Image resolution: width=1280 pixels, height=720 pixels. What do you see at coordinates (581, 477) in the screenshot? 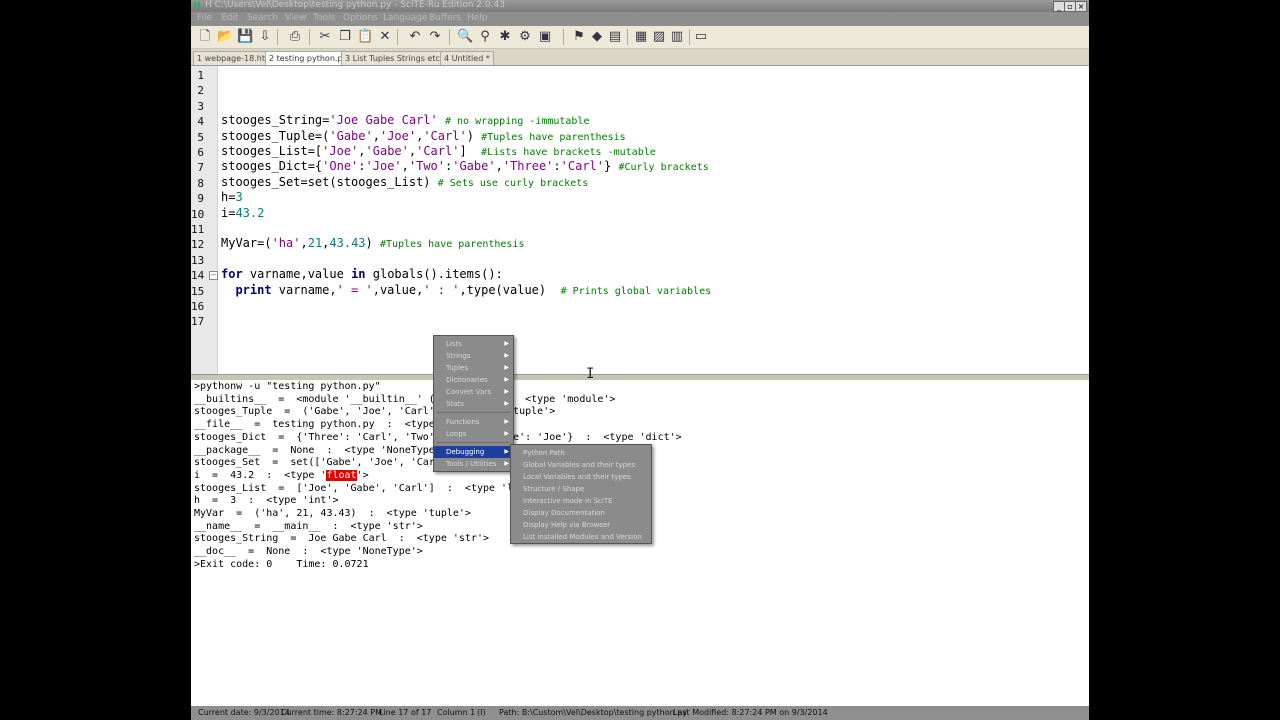
I see `submenu-item: Local Variables and their types` at bounding box center [581, 477].